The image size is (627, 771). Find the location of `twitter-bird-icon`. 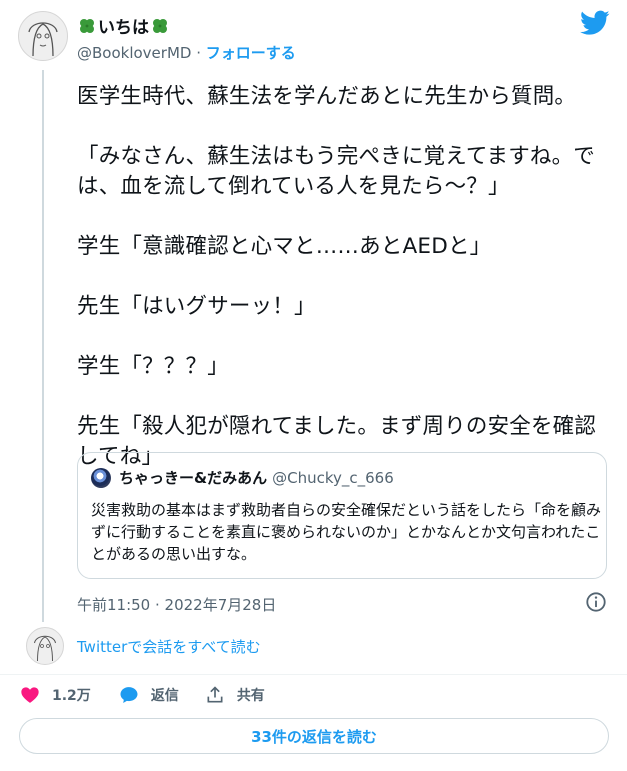

twitter-bird-icon is located at coordinates (595, 23).